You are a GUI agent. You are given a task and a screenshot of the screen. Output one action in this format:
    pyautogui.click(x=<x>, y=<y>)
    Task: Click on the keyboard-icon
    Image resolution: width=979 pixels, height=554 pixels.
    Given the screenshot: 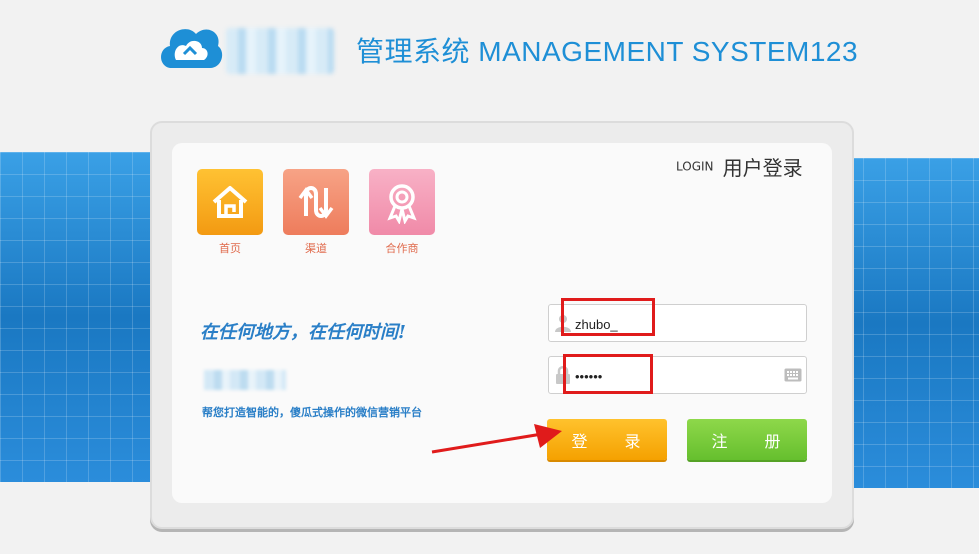 What is the action you would take?
    pyautogui.click(x=793, y=375)
    